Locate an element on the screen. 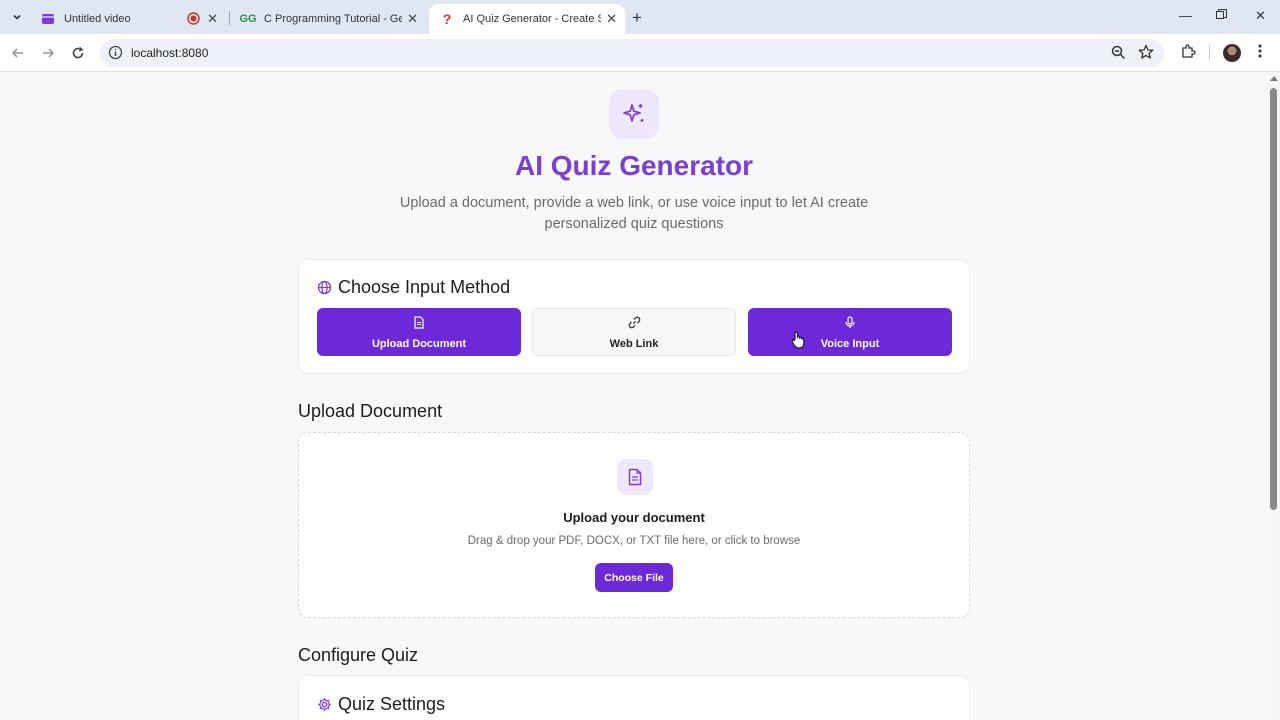 Image resolution: width=1280 pixels, height=720 pixels. upload-document-button: Upload Document is located at coordinates (419, 332).